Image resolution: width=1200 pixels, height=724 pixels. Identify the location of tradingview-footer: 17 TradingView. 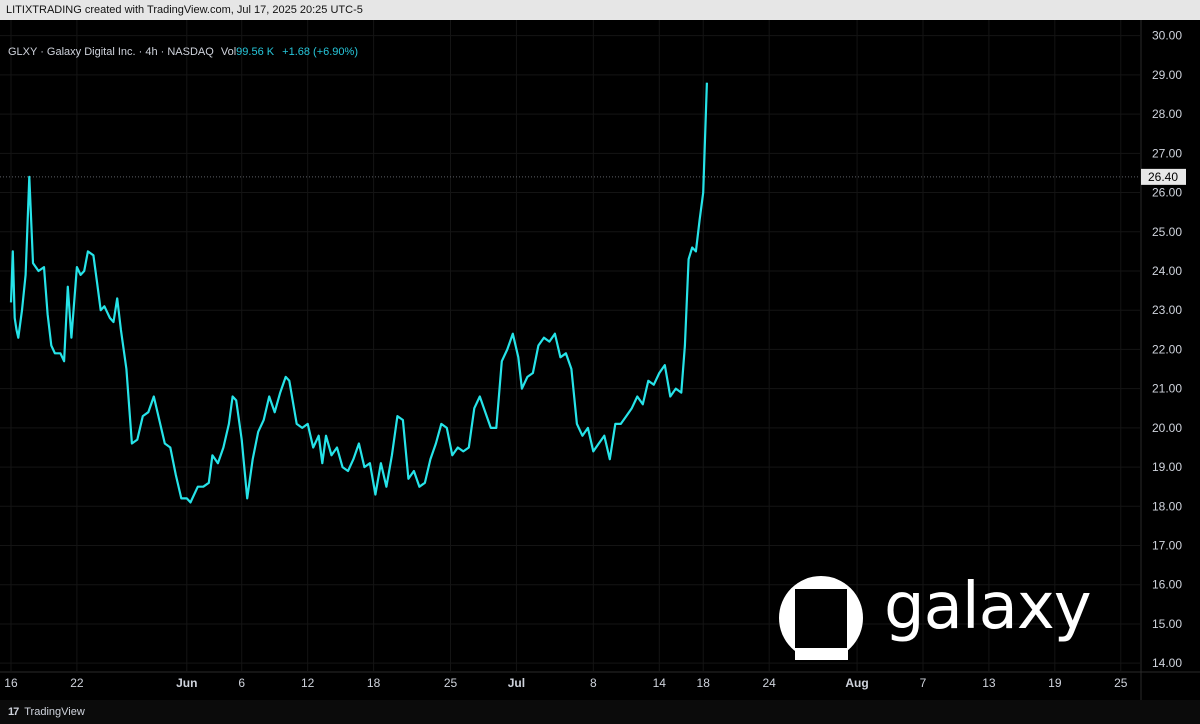
(600, 712).